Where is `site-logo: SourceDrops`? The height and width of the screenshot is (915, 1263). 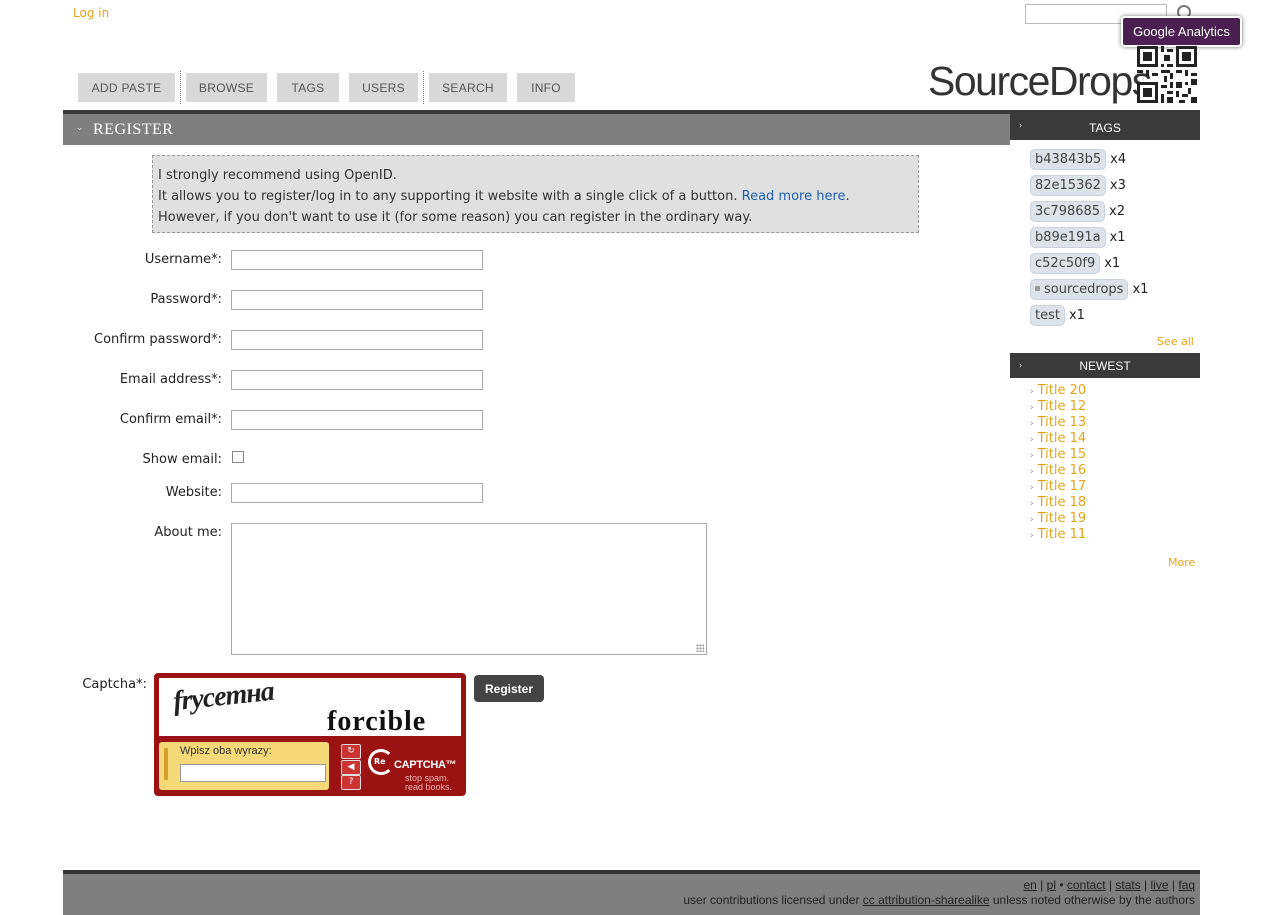 site-logo: SourceDrops is located at coordinates (1040, 81).